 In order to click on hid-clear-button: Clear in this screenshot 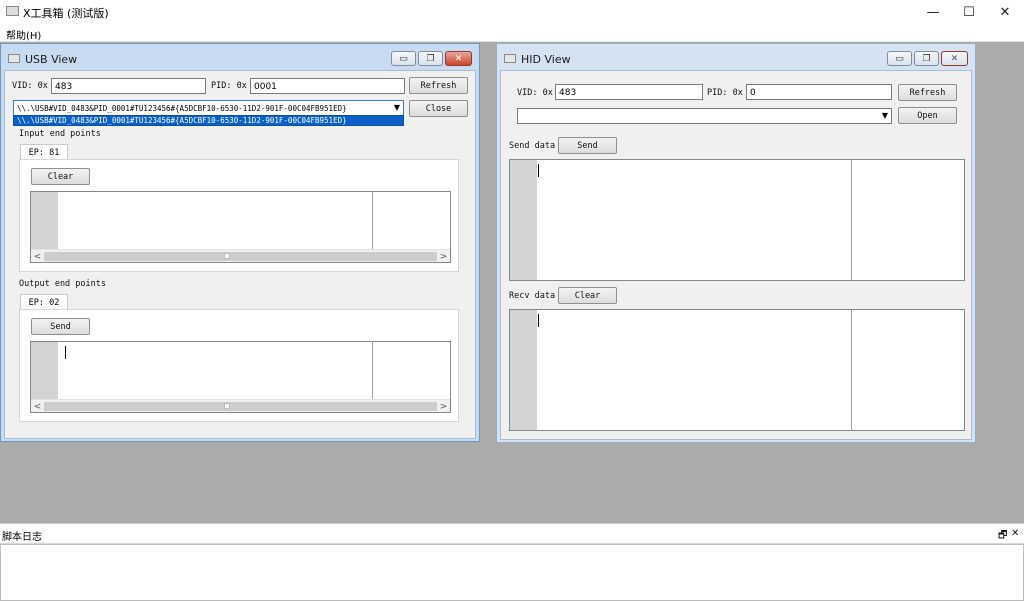, I will do `click(587, 295)`.